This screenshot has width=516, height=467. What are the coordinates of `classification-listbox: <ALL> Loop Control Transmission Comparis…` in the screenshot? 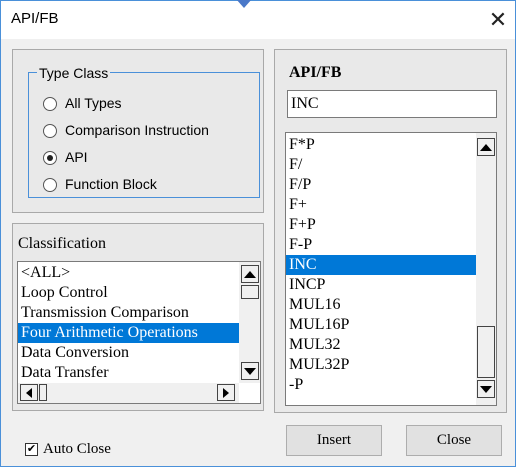 It's located at (139, 332).